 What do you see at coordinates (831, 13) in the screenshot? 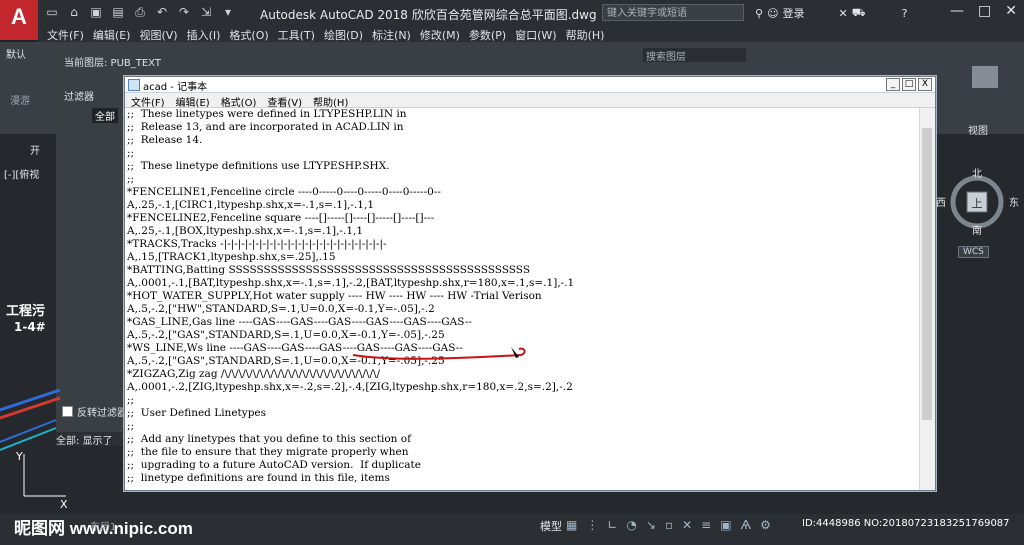
I see `login-area: ⚲ ☺ 登录 ✕ ⛟ ?` at bounding box center [831, 13].